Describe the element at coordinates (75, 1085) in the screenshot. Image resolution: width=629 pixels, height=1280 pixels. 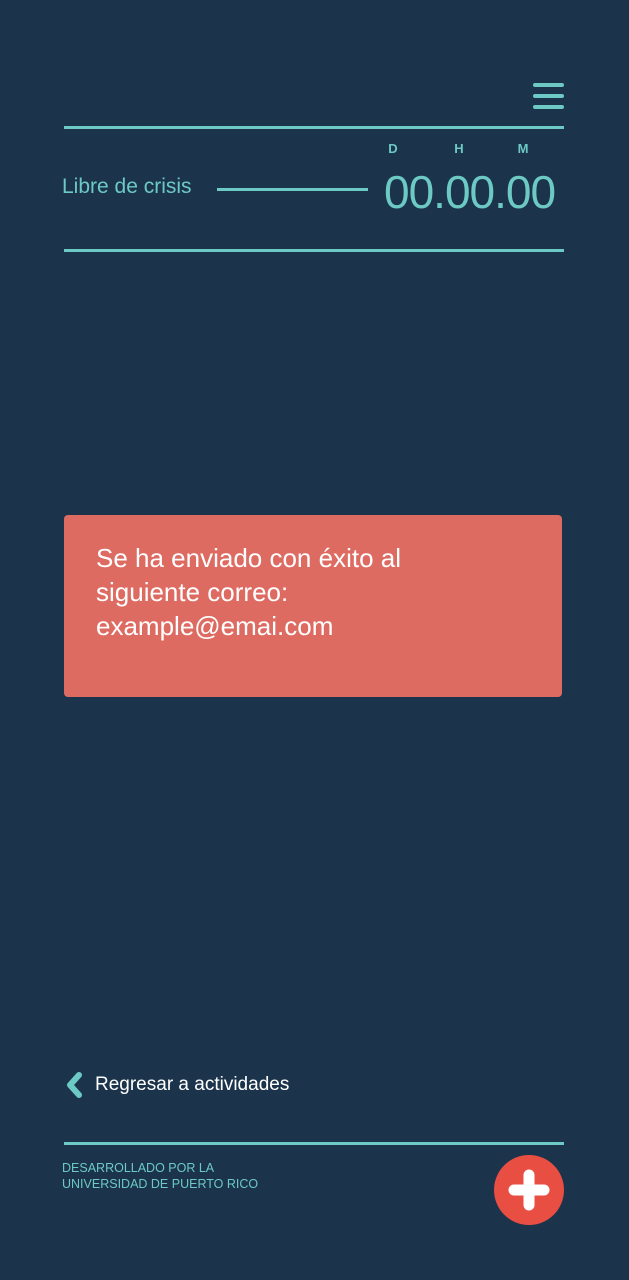
I see `chevron-left-icon` at that location.